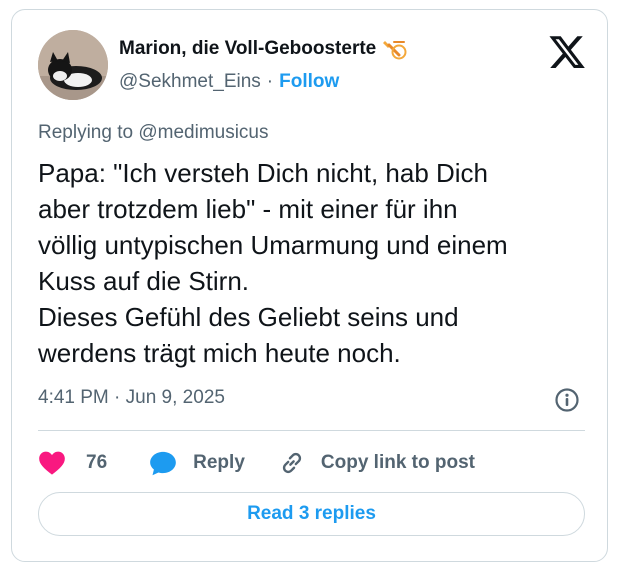 This screenshot has width=620, height=574. What do you see at coordinates (394, 49) in the screenshot?
I see `syringe-badge-icon` at bounding box center [394, 49].